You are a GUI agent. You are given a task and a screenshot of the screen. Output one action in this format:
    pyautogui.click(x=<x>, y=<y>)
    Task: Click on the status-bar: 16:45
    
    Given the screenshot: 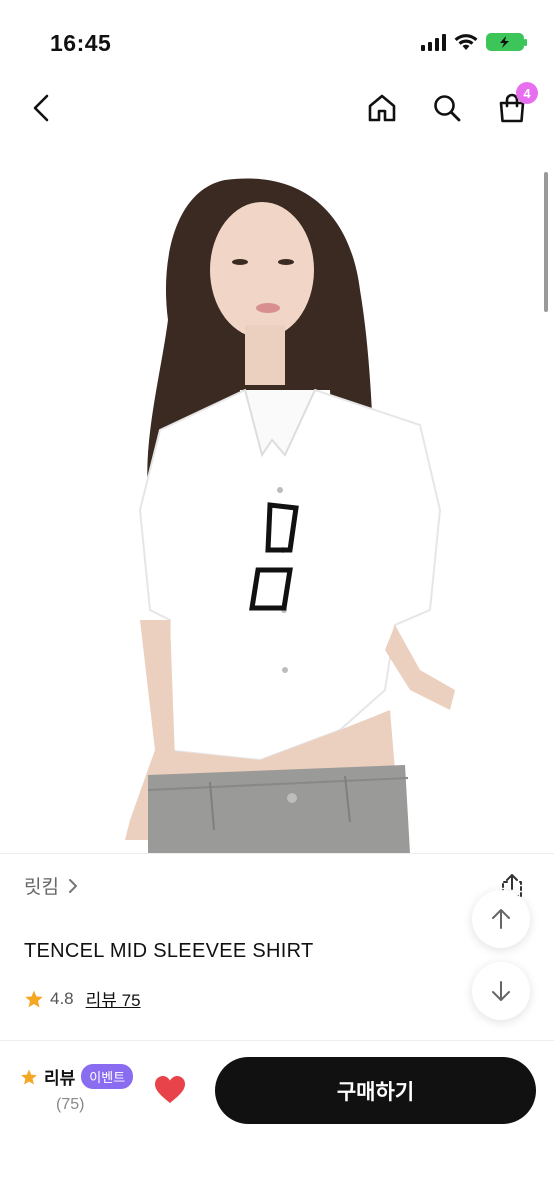 What is the action you would take?
    pyautogui.click(x=277, y=40)
    